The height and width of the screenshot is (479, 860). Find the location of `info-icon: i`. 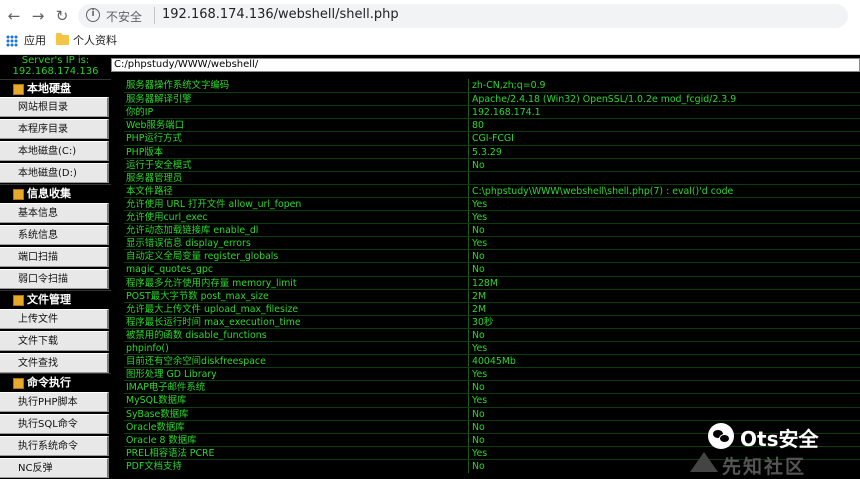

info-icon: i is located at coordinates (93, 15).